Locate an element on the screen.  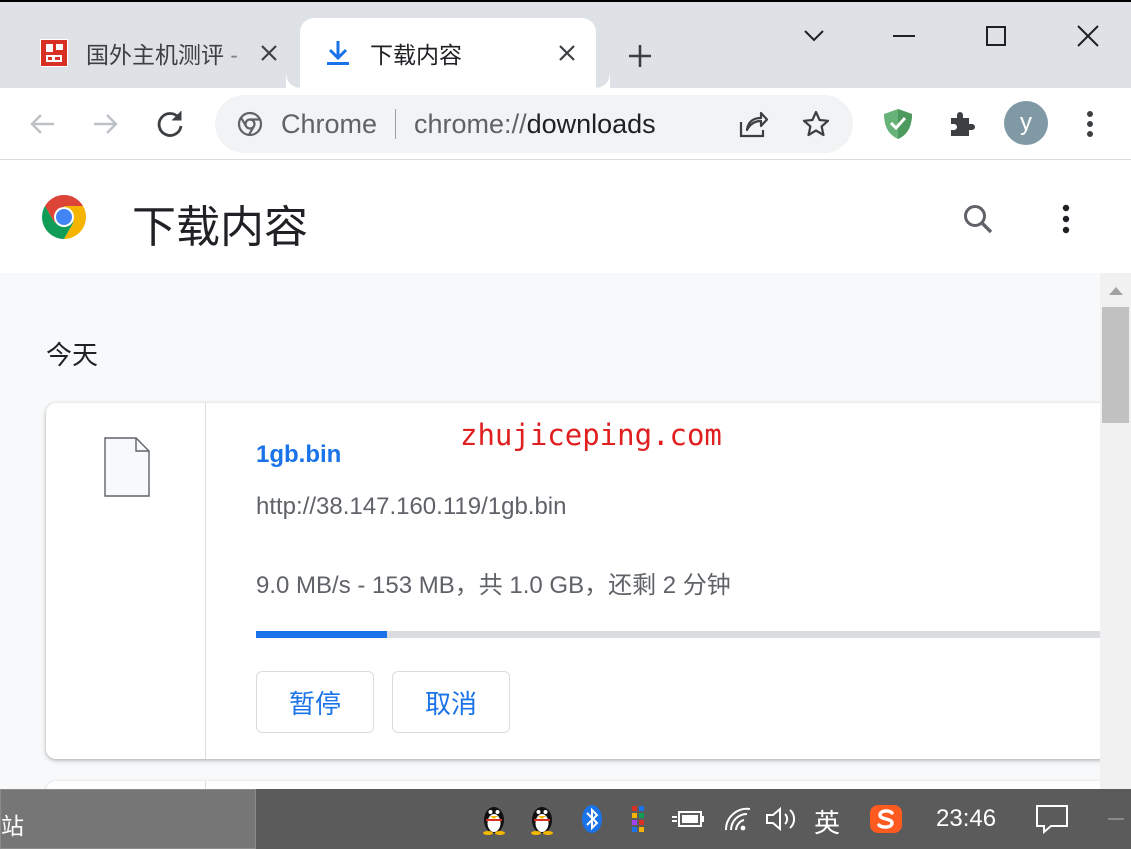
battery-plug-icon is located at coordinates (688, 819).